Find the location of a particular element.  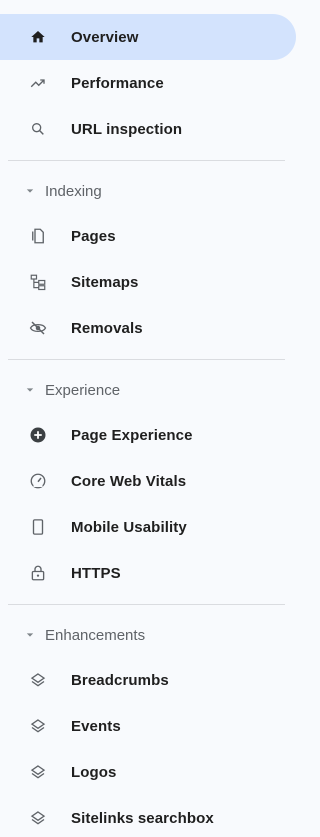

sidebar-item-label: Core Web Vitals is located at coordinates (129, 481).